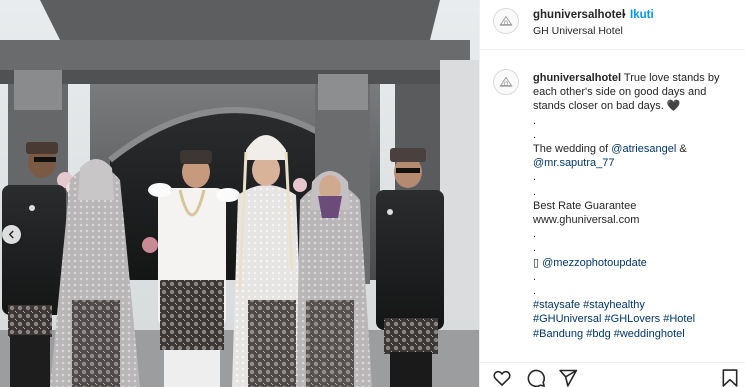 This screenshot has width=745, height=387. Describe the element at coordinates (612, 374) in the screenshot. I see `post-actions-bar` at that location.